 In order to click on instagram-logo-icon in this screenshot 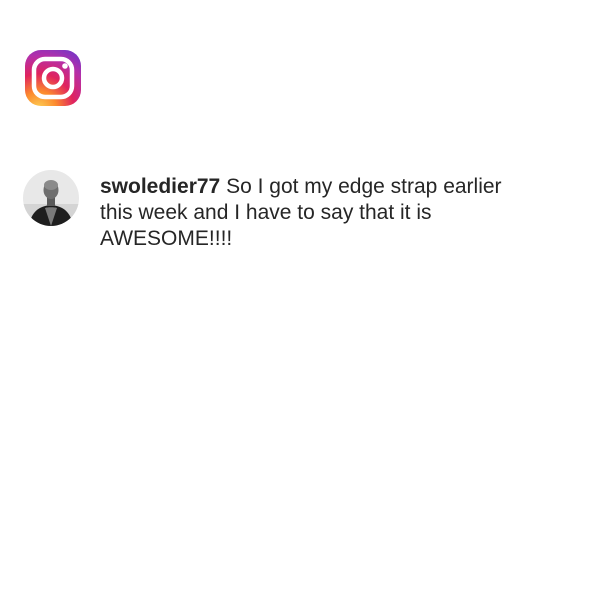, I will do `click(53, 78)`.